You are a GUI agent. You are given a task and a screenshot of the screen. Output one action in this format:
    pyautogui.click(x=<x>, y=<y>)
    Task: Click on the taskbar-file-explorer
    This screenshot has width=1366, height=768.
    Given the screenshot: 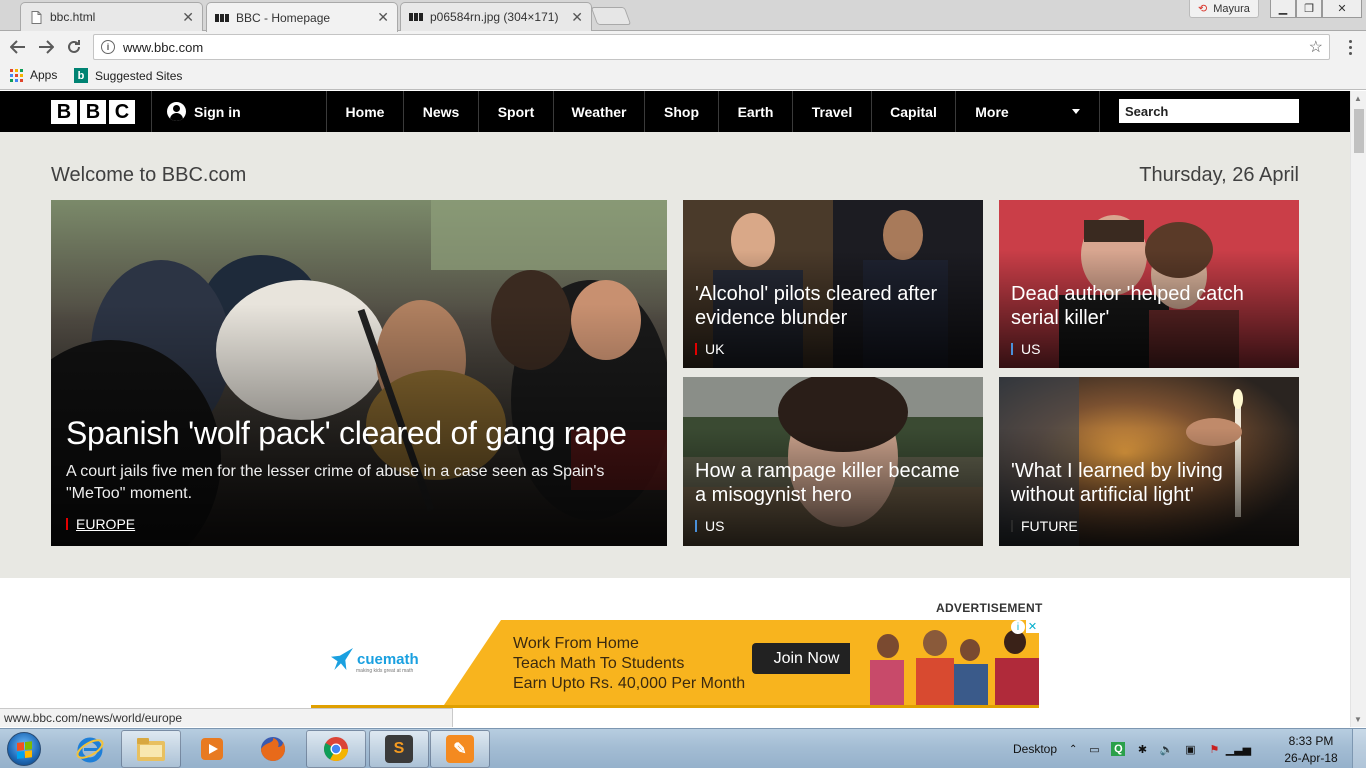 What is the action you would take?
    pyautogui.click(x=151, y=749)
    